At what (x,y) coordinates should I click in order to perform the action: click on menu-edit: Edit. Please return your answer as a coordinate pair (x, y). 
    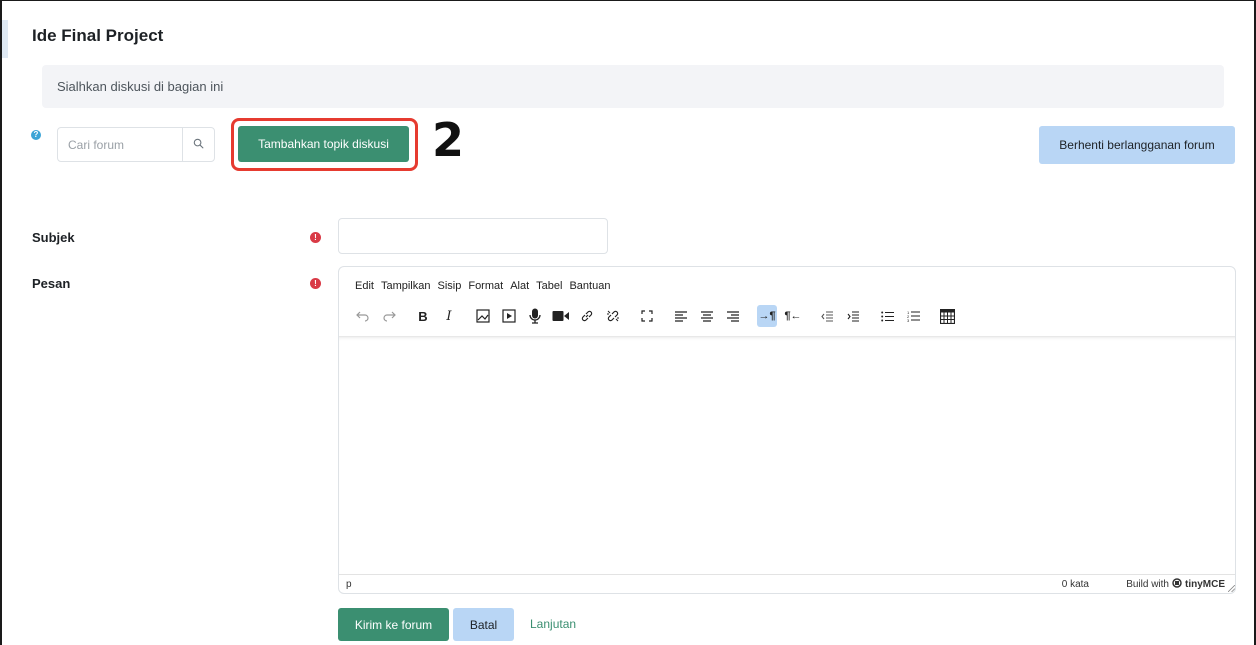
    Looking at the image, I should click on (364, 286).